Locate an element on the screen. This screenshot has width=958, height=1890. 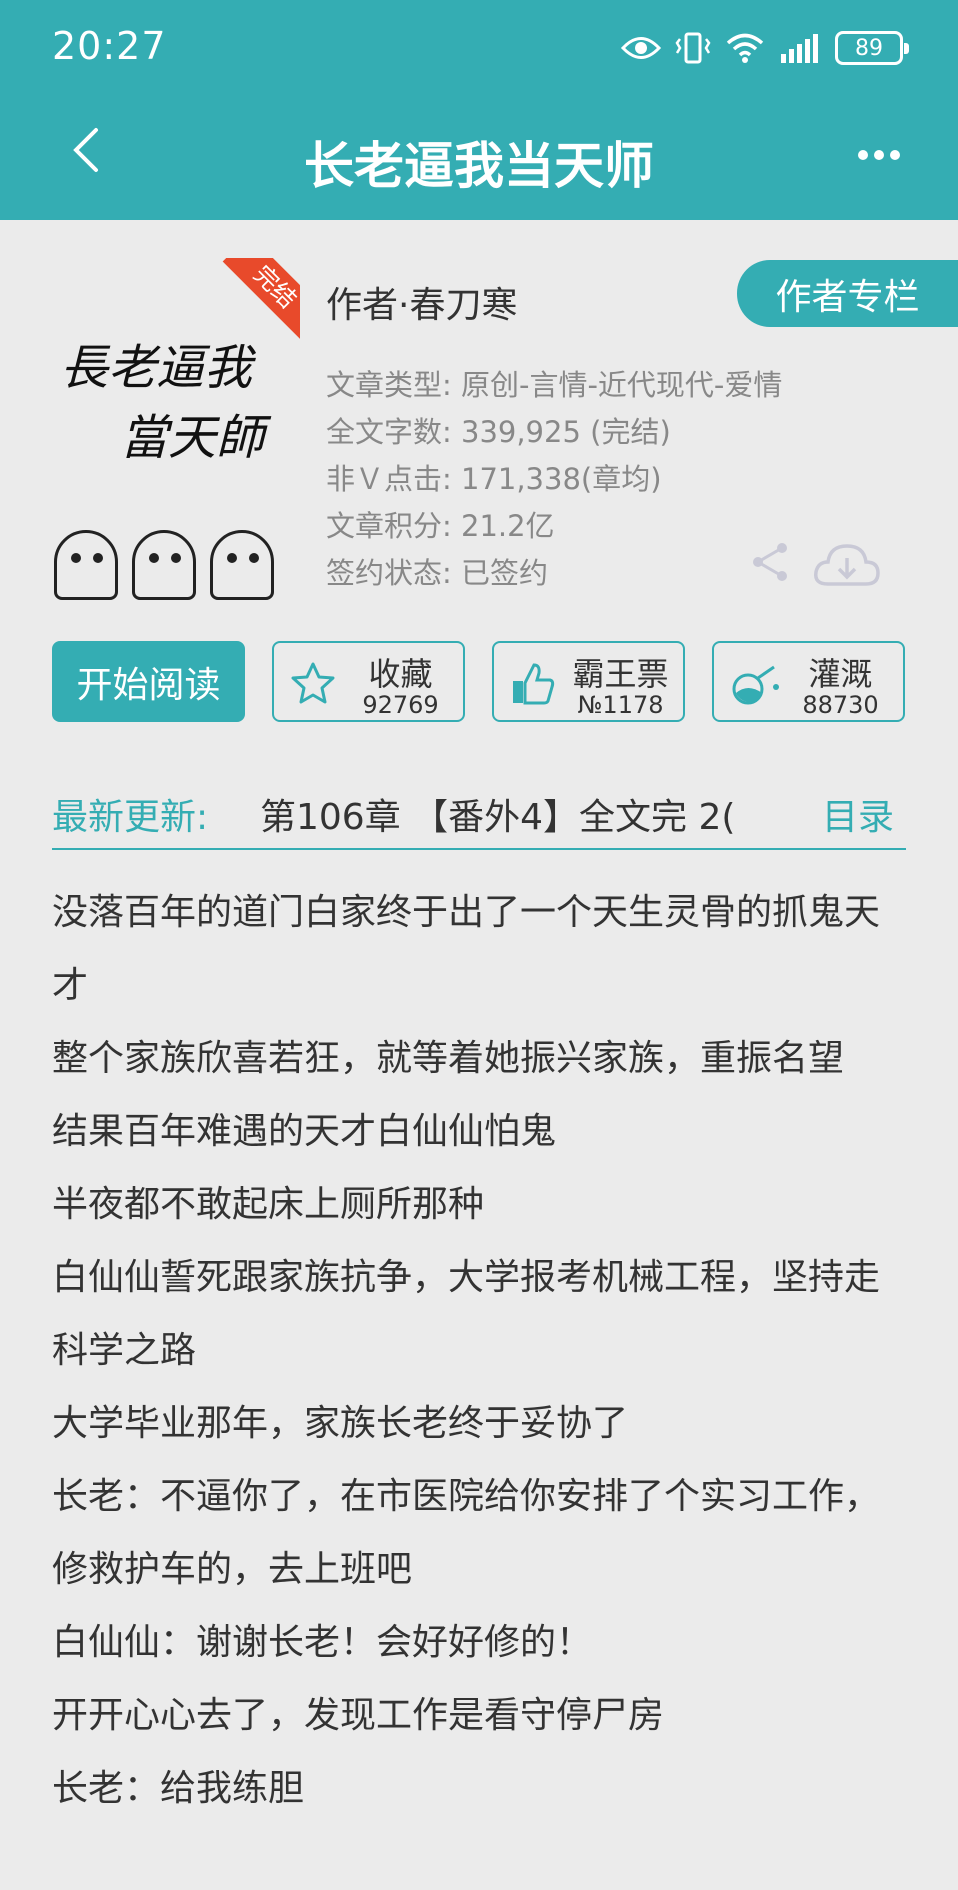
download-cloud-icon is located at coordinates (847, 565).